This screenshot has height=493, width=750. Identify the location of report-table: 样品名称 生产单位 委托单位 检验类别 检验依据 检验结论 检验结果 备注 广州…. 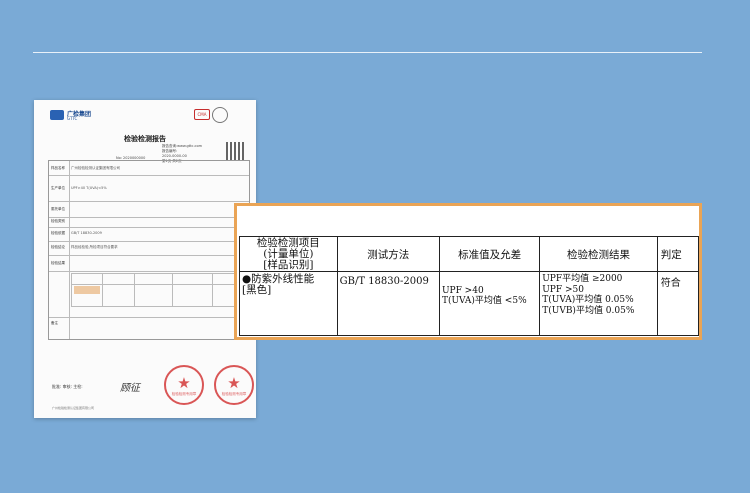
(149, 250).